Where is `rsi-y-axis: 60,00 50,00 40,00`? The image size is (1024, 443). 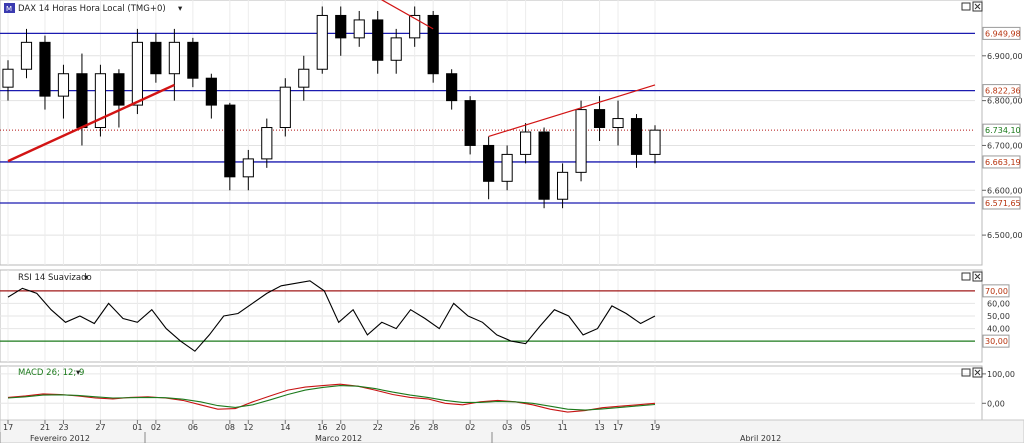
rsi-y-axis: 60,00 50,00 40,00 is located at coordinates (998, 316).